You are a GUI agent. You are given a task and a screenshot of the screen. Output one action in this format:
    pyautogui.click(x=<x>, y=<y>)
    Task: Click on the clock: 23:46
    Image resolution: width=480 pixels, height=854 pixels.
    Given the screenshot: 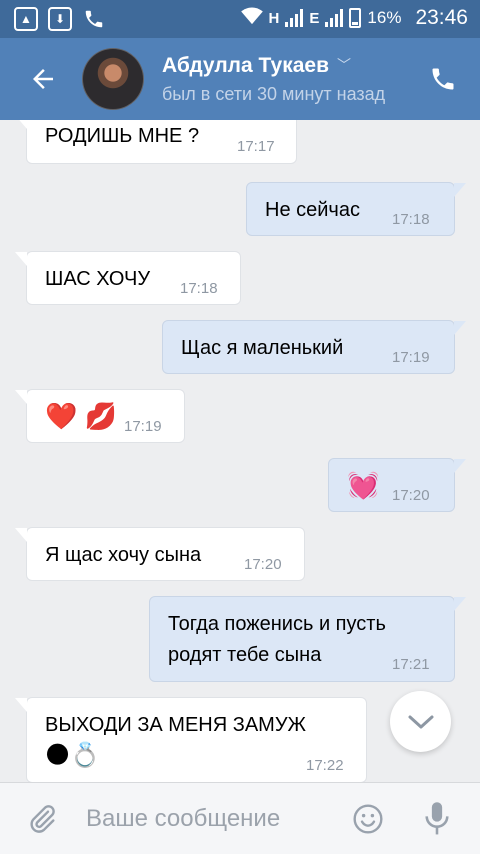 What is the action you would take?
    pyautogui.click(x=441, y=17)
    